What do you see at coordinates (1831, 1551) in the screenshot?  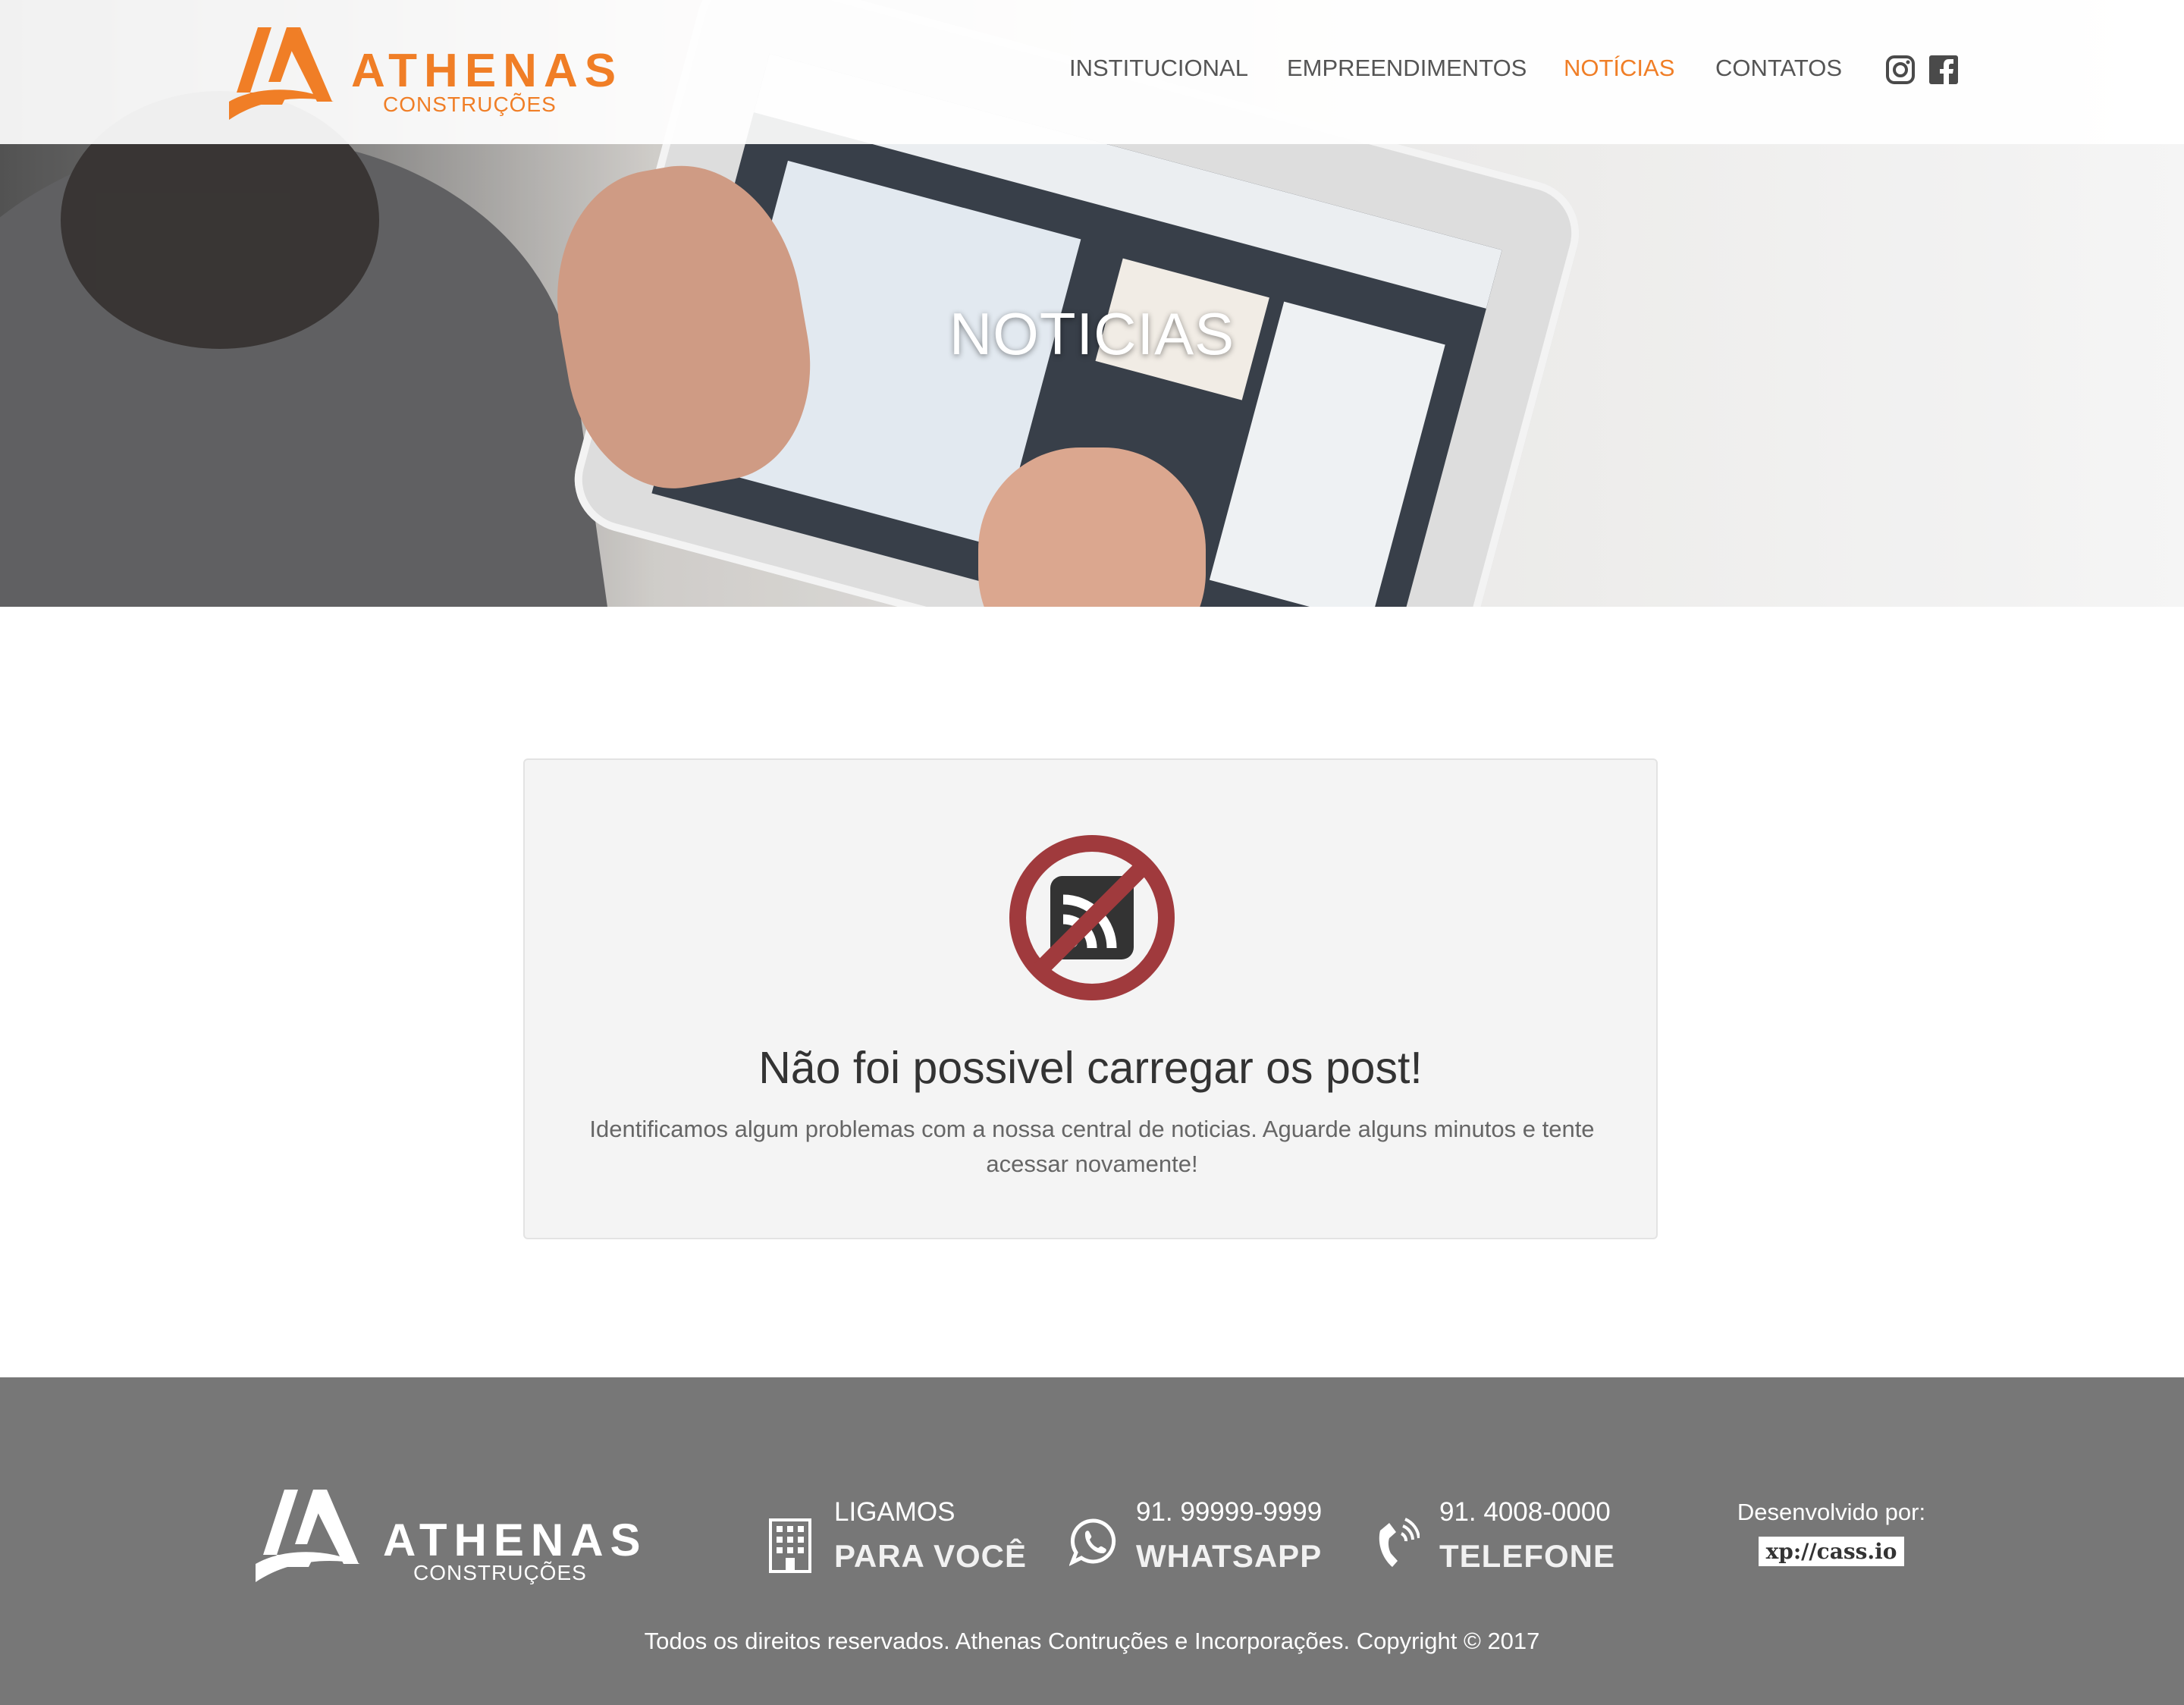 I see `developer-badge-link: xp://cass.io` at bounding box center [1831, 1551].